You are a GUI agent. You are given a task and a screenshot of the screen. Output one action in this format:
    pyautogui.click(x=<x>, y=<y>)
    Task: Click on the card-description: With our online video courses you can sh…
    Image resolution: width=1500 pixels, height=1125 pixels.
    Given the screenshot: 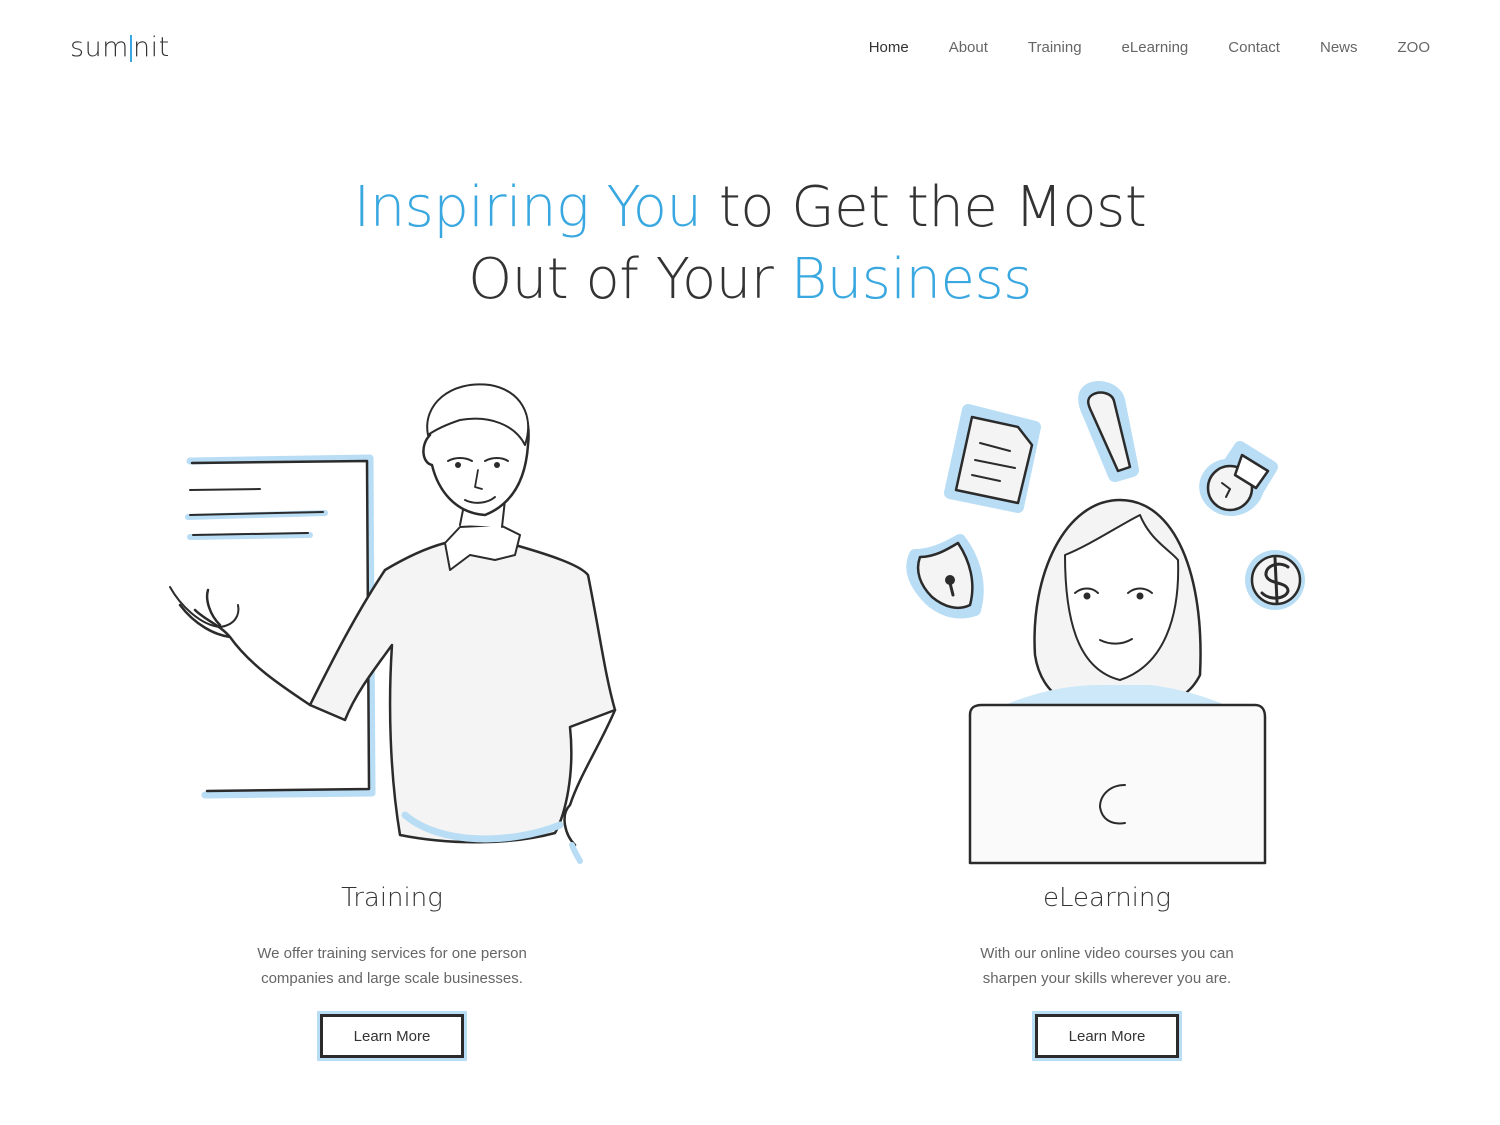 What is the action you would take?
    pyautogui.click(x=1107, y=966)
    